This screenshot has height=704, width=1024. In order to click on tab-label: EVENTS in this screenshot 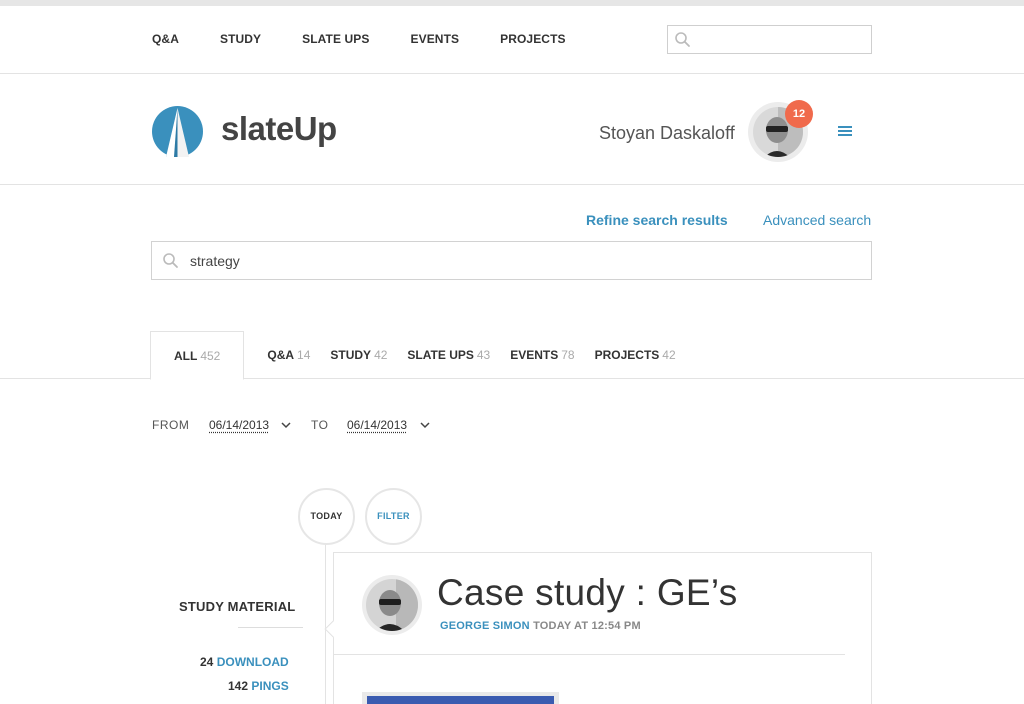, I will do `click(534, 355)`.